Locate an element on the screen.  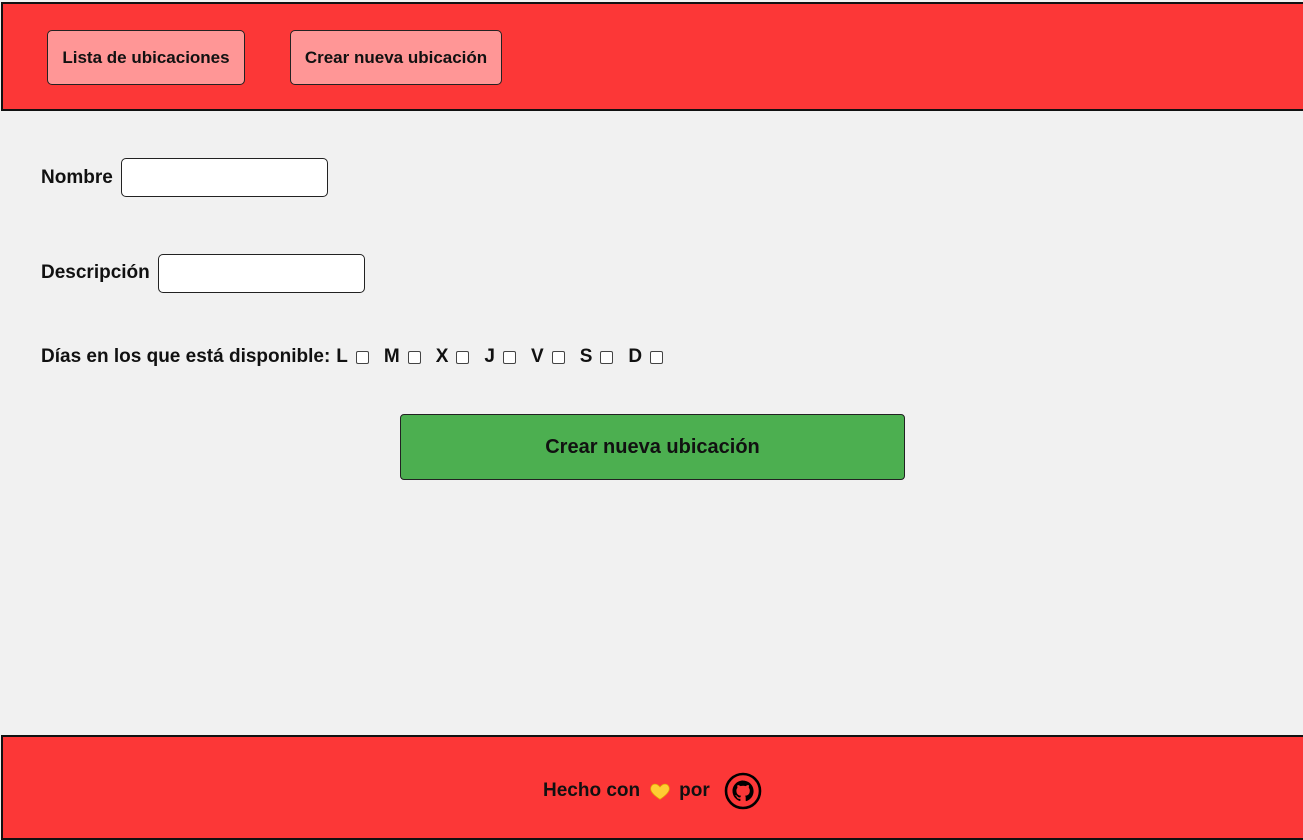
footer-bar: Hecho con por is located at coordinates (652, 787).